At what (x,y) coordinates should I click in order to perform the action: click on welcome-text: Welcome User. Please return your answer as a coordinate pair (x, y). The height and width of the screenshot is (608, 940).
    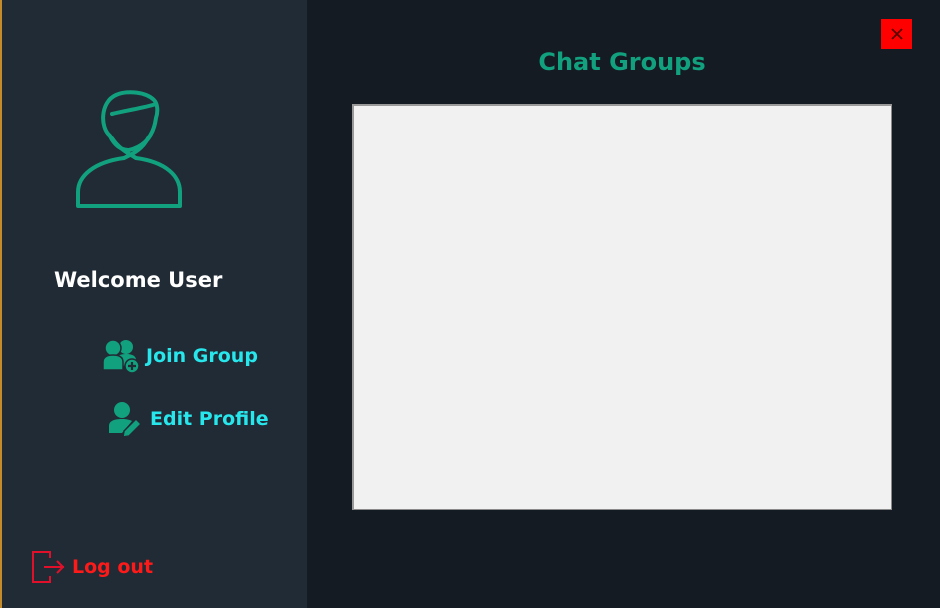
    Looking at the image, I should click on (138, 280).